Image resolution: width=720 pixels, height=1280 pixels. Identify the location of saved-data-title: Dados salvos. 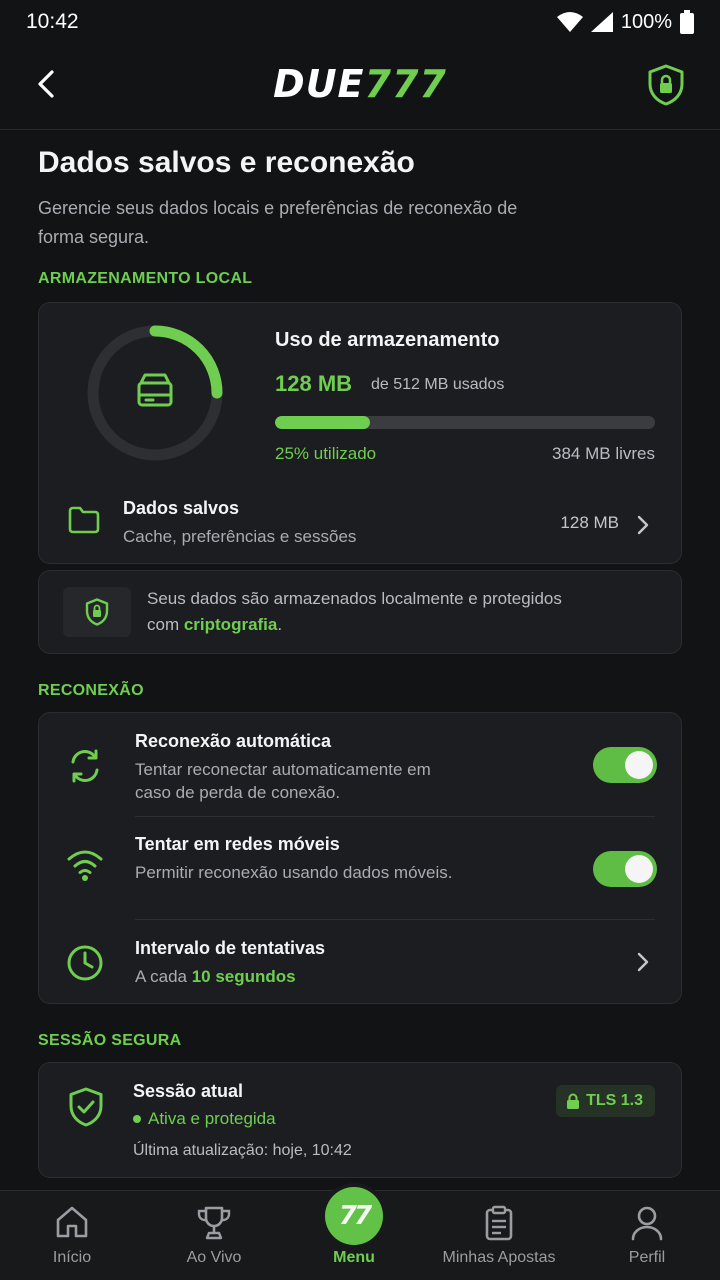
(181, 508).